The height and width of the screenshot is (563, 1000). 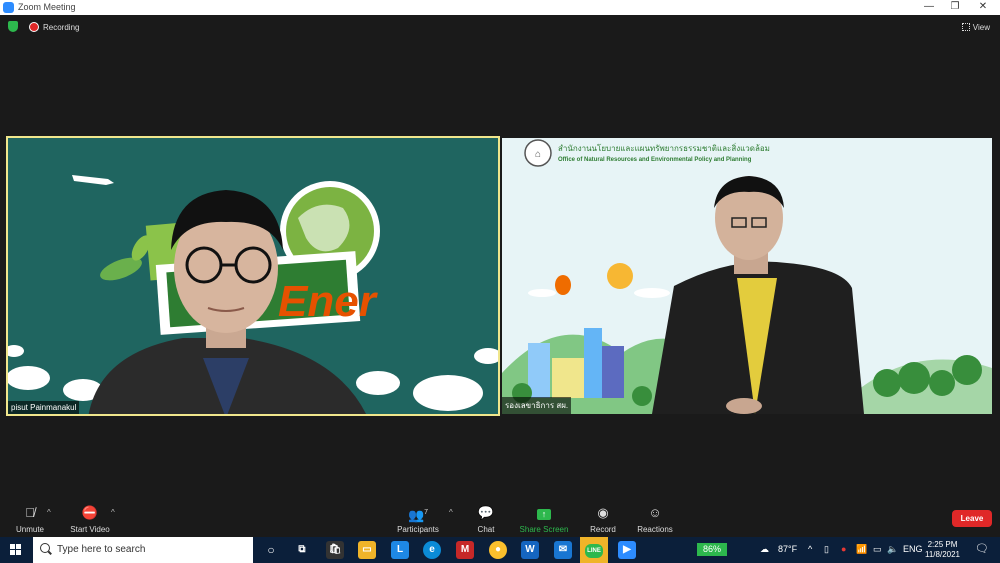 I want to click on taskbar-search-box: Type here to search, so click(x=143, y=550).